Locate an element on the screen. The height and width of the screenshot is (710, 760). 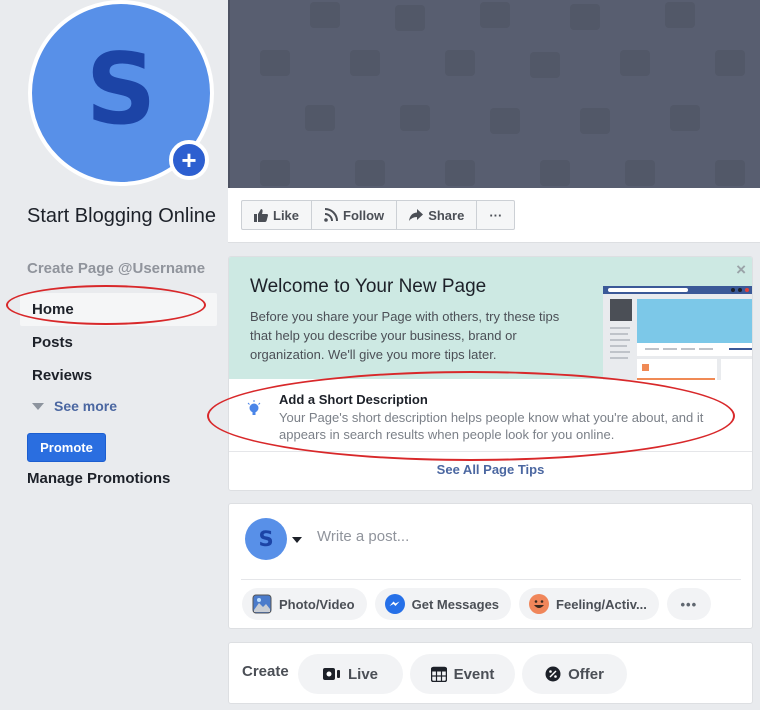
rss-follow-icon is located at coordinates (331, 215).